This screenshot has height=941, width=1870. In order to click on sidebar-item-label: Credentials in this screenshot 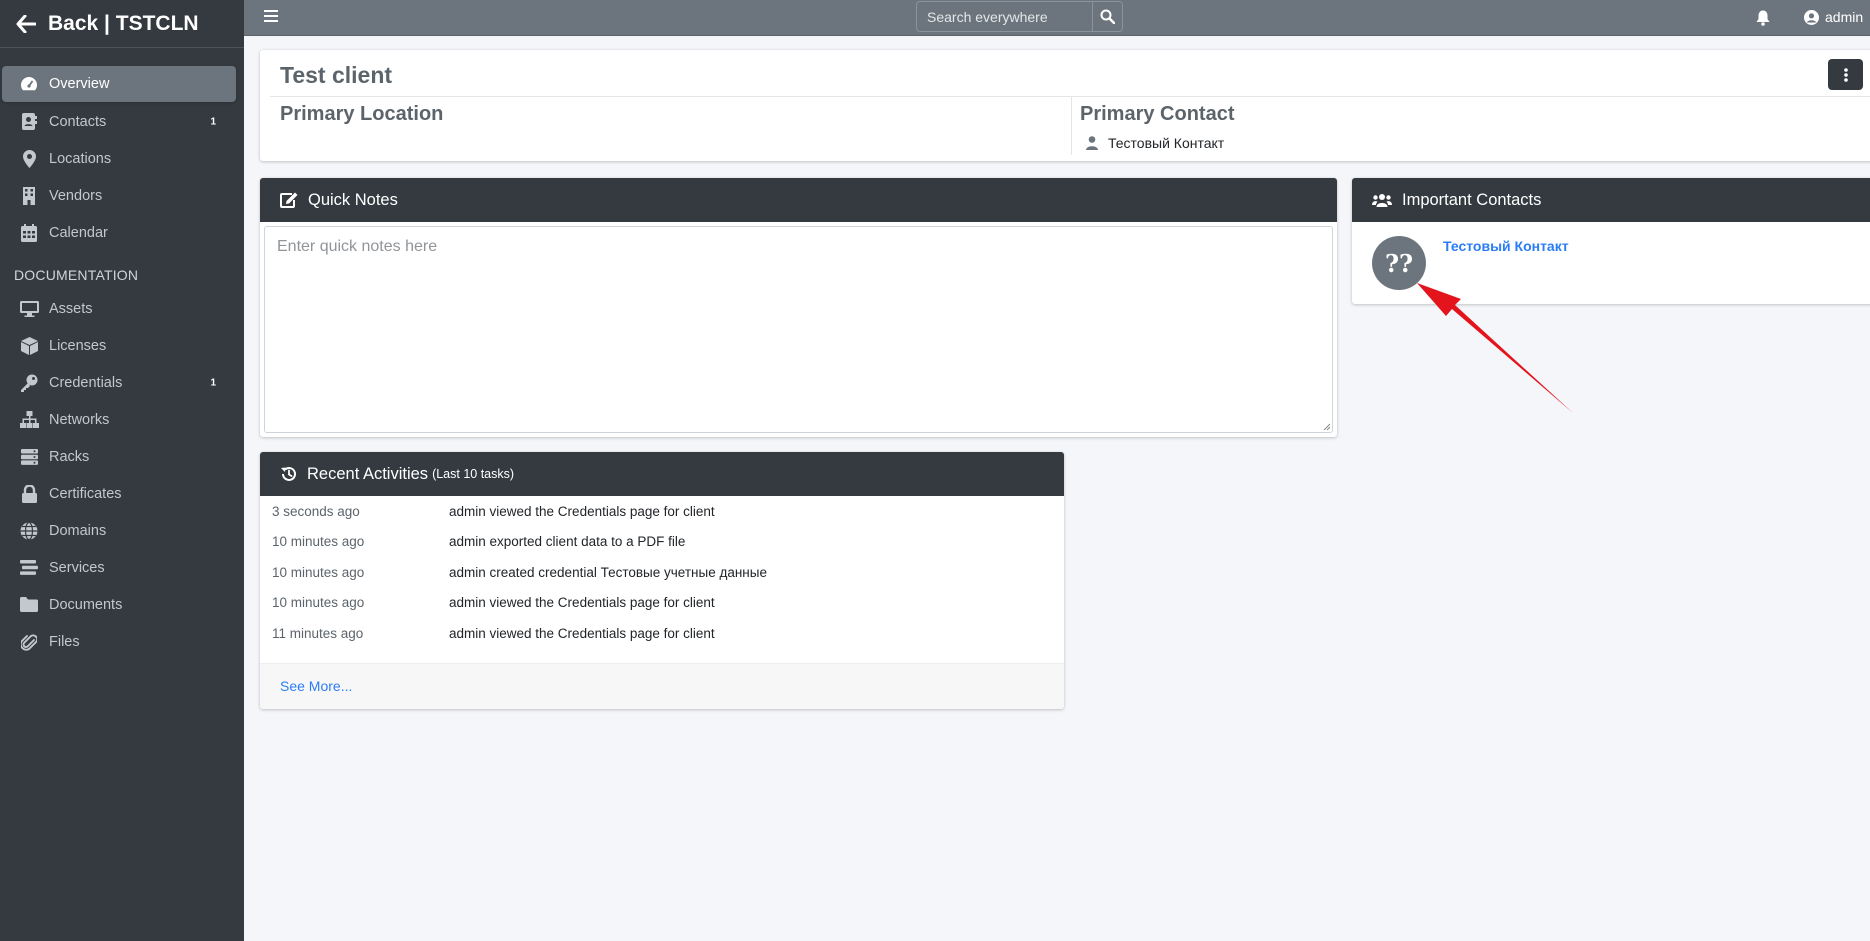, I will do `click(86, 382)`.